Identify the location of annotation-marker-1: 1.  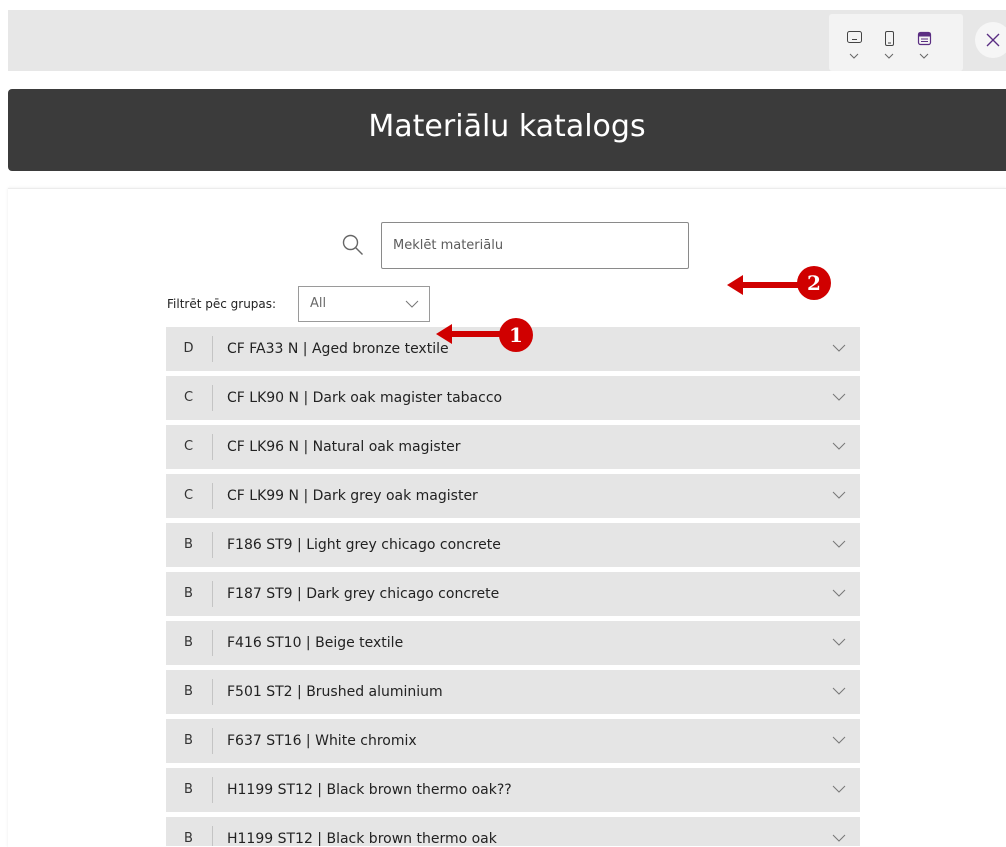
(516, 335).